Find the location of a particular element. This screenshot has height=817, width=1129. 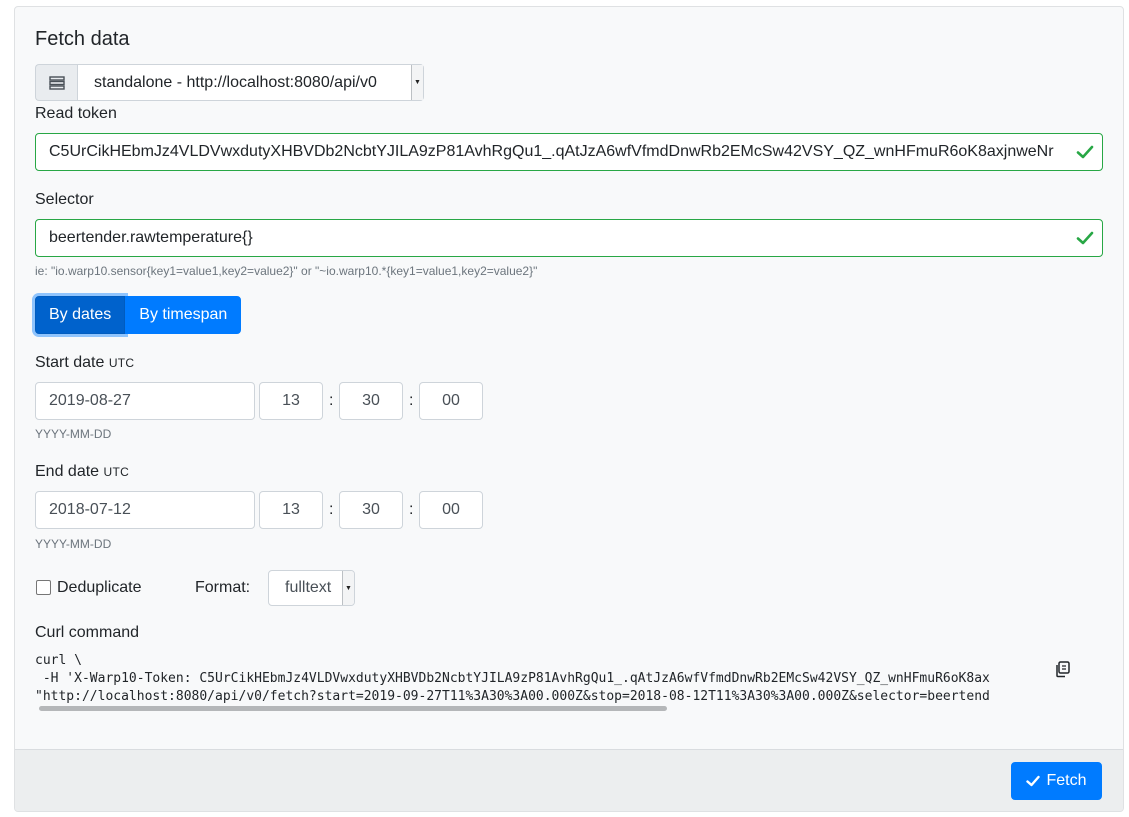

selector-input: beertender.rawtemperature{} is located at coordinates (569, 238).